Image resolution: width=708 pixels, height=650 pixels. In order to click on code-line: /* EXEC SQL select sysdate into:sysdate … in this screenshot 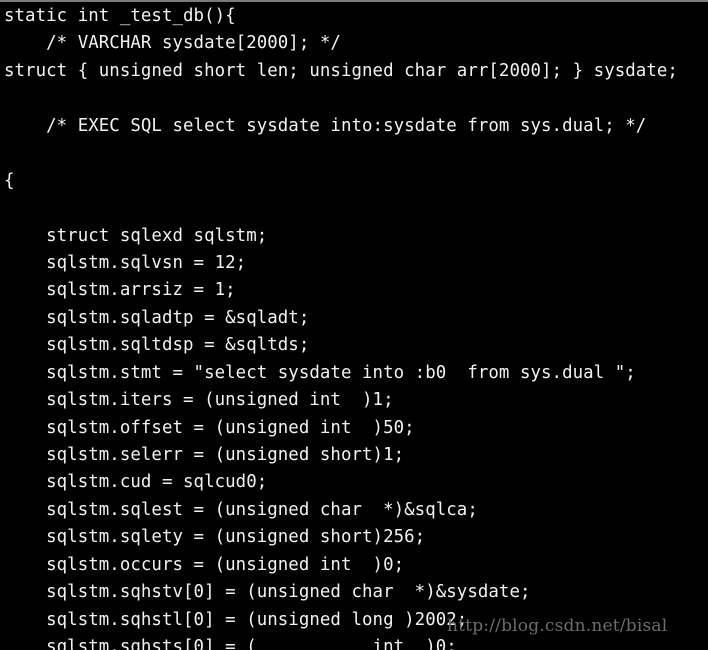, I will do `click(325, 125)`.